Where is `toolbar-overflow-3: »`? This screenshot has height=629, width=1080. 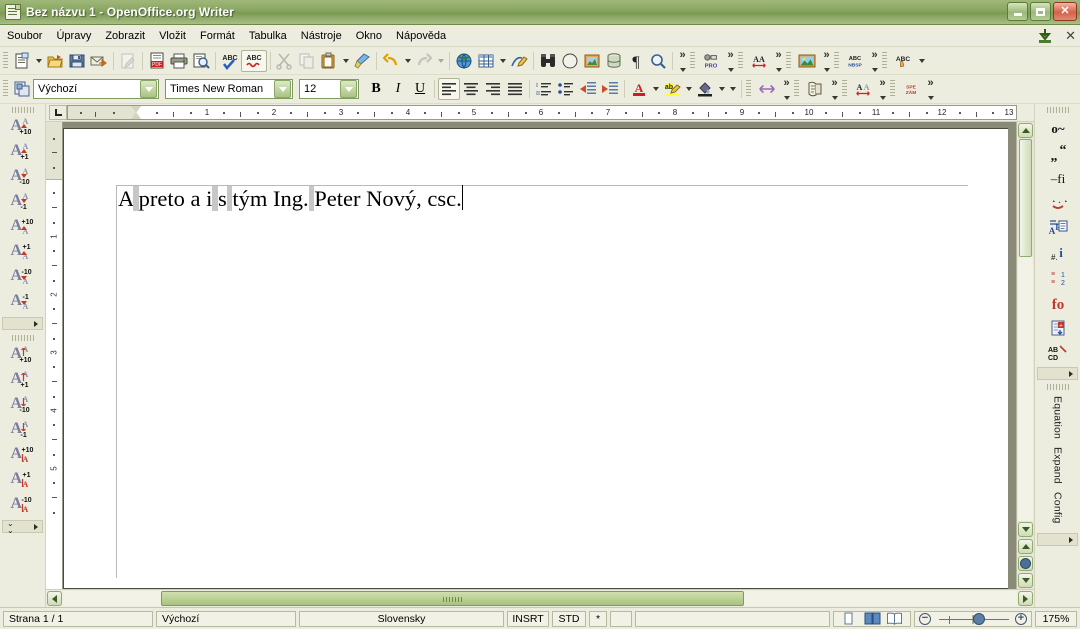
toolbar-overflow-3: » is located at coordinates (778, 61).